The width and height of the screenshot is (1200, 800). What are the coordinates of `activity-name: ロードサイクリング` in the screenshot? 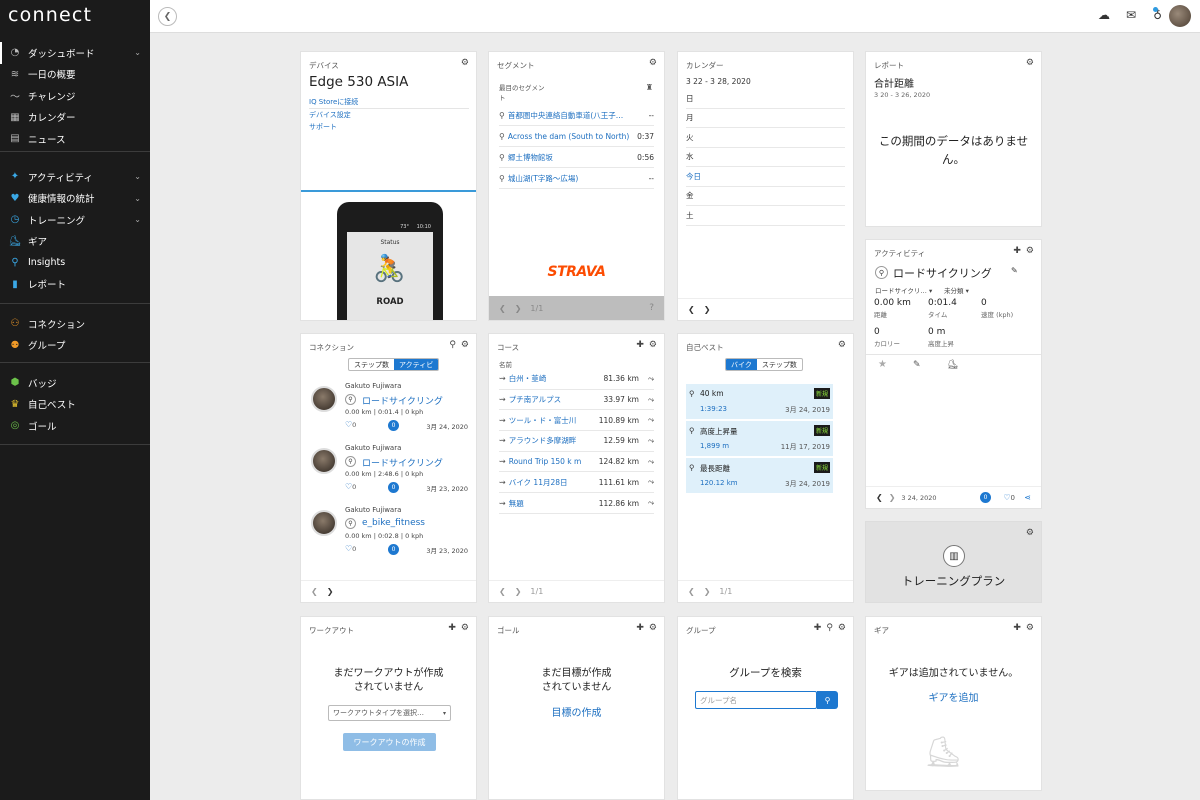 It's located at (942, 273).